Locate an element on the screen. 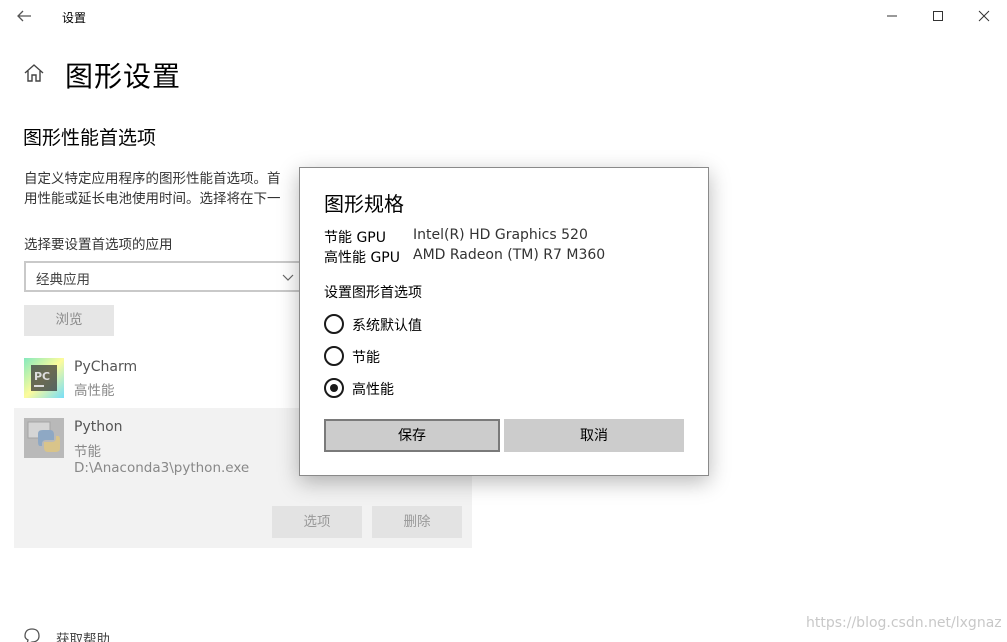  high-perf-gpu-label: 高性能 GPU is located at coordinates (362, 258).